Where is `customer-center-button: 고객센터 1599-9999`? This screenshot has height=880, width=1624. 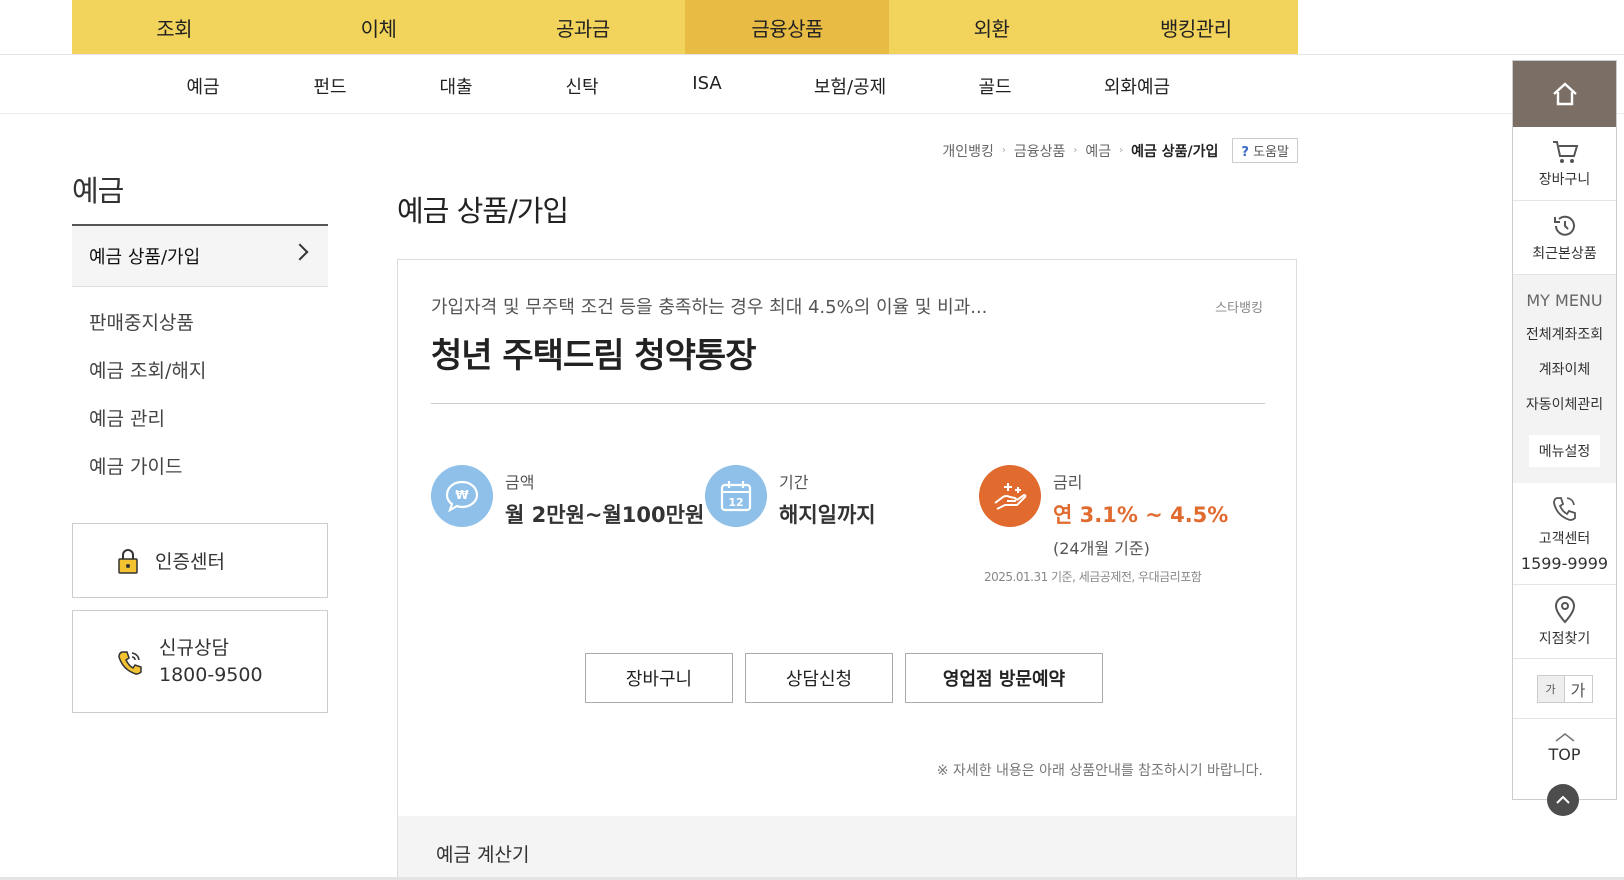 customer-center-button: 고객센터 1599-9999 is located at coordinates (1564, 534).